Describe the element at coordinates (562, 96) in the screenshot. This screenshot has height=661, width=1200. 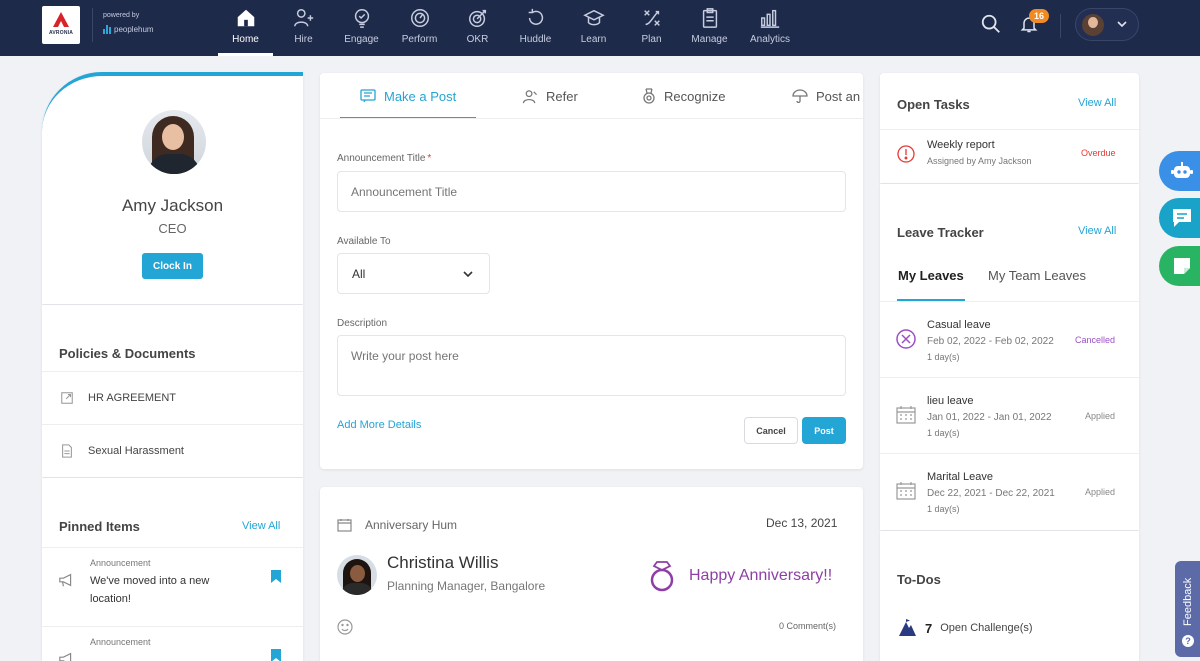
I see `tab-label: Refer` at that location.